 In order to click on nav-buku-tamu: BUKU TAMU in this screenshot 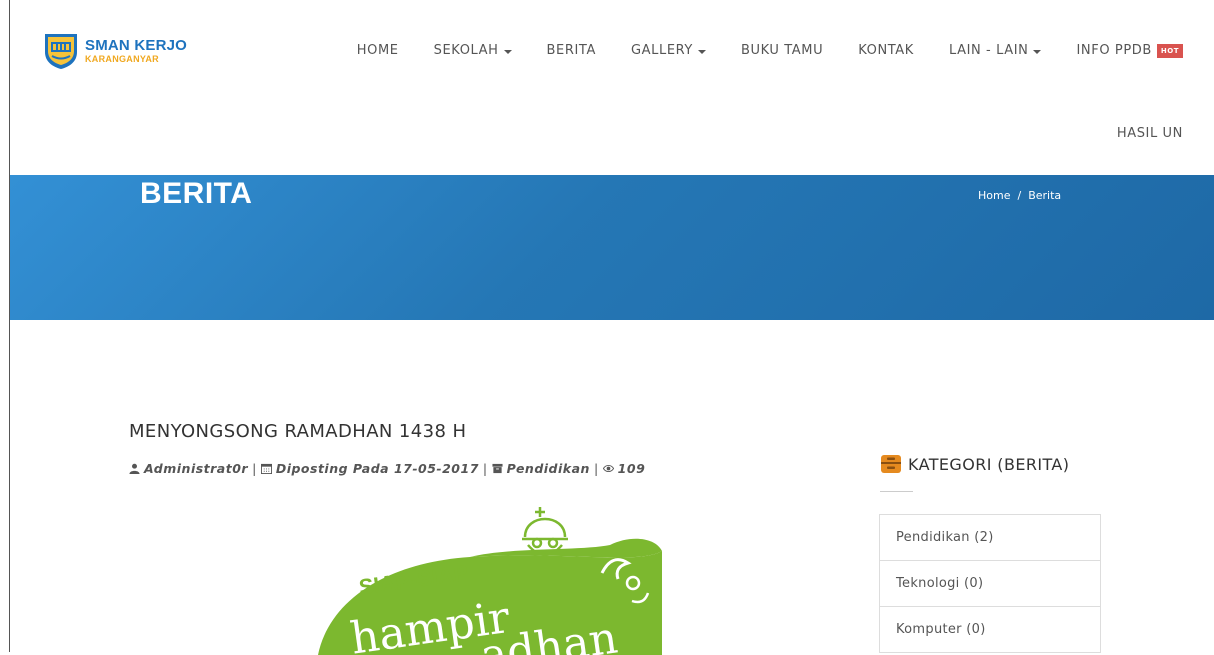, I will do `click(782, 50)`.